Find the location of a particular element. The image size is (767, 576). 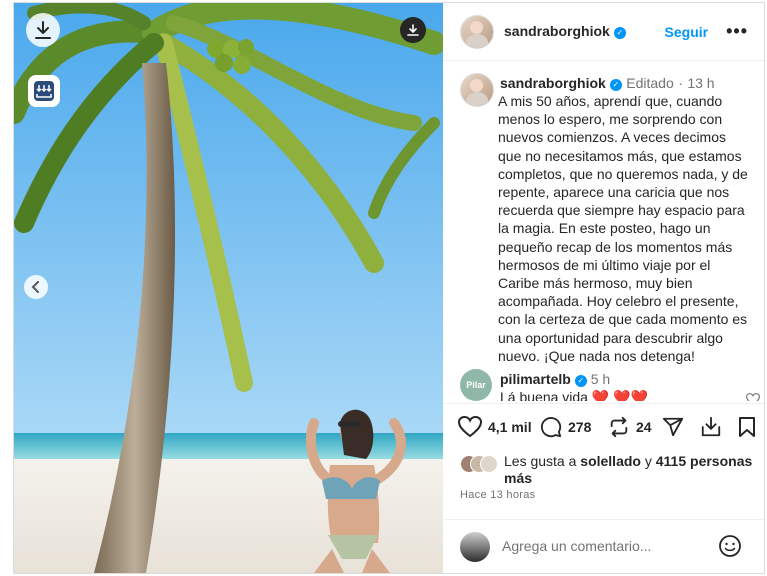

caption-author-avatar is located at coordinates (477, 90).